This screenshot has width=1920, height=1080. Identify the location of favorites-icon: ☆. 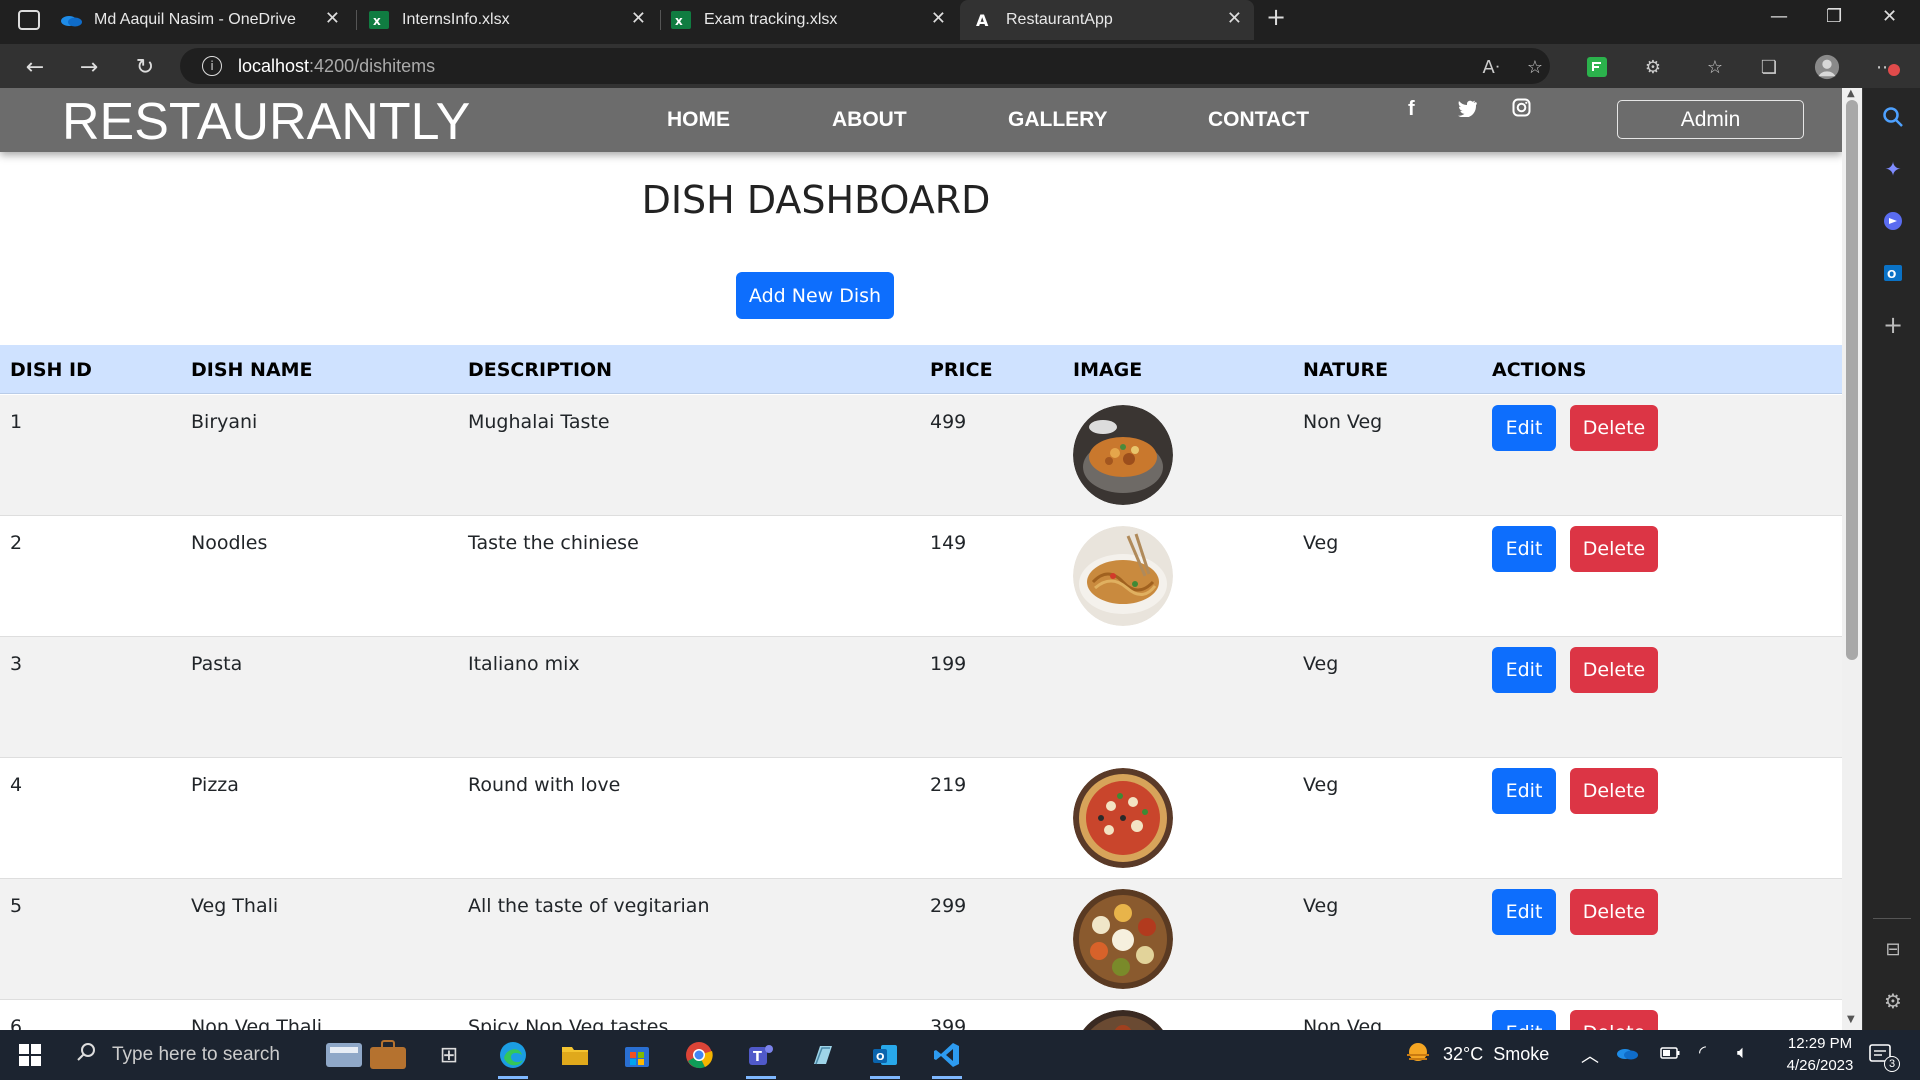
(1715, 67).